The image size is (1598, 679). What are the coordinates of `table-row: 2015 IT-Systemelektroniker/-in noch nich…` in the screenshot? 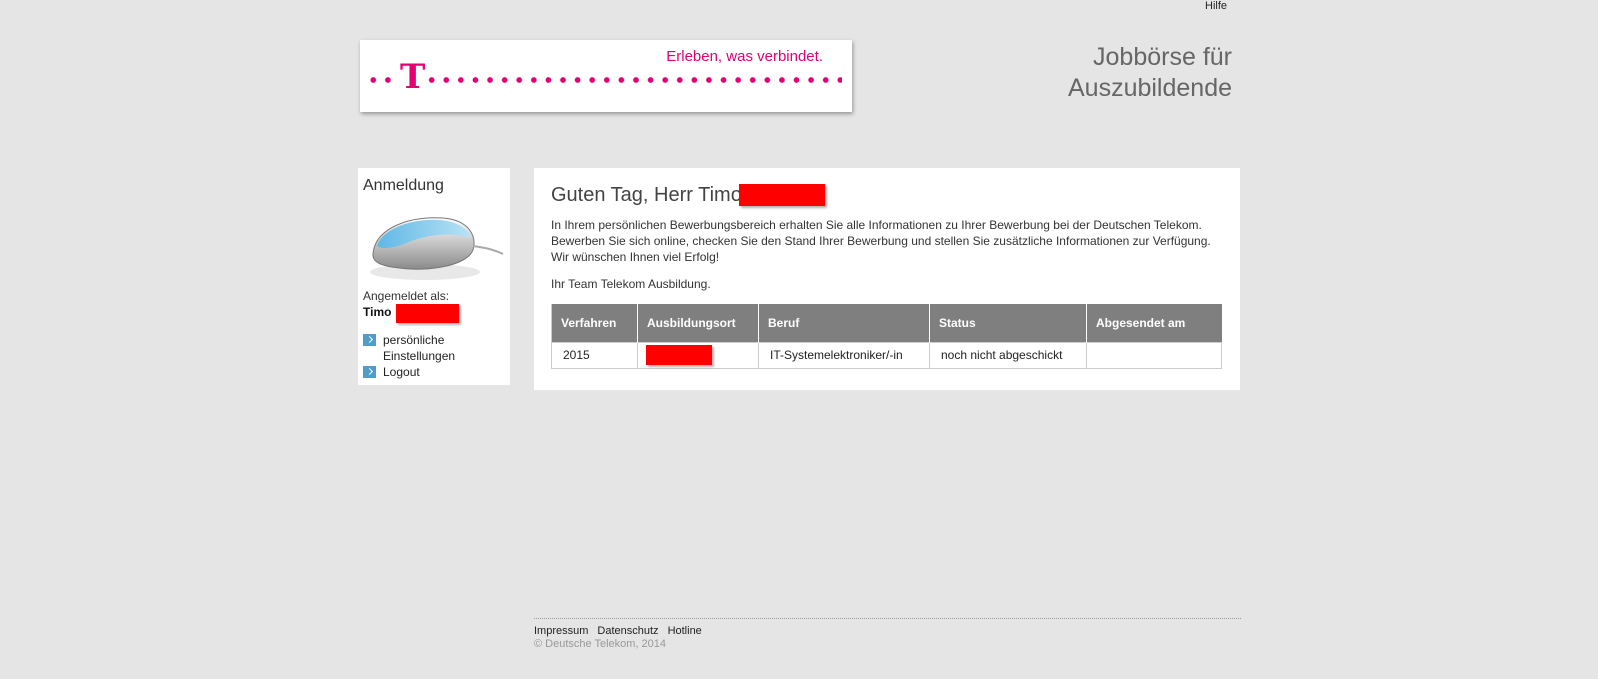 It's located at (886, 355).